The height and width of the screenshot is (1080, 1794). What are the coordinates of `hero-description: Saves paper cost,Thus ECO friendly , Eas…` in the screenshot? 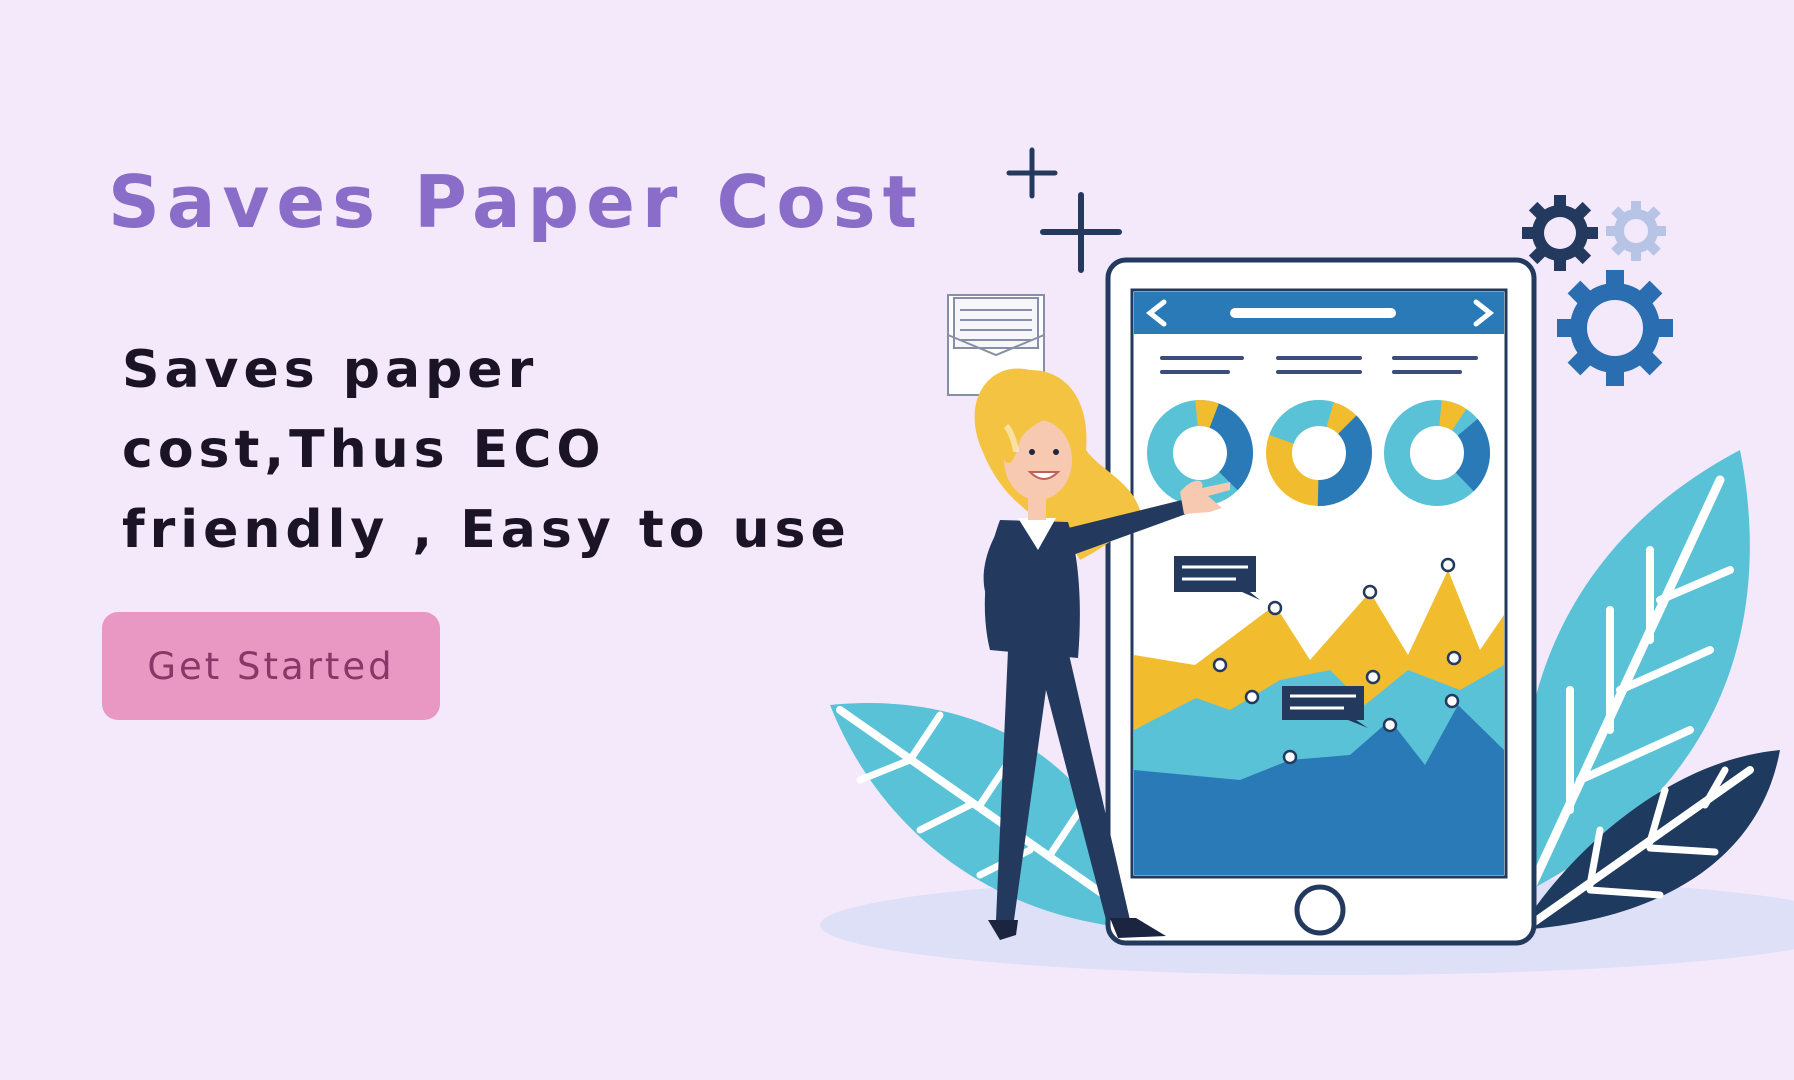 It's located at (486, 450).